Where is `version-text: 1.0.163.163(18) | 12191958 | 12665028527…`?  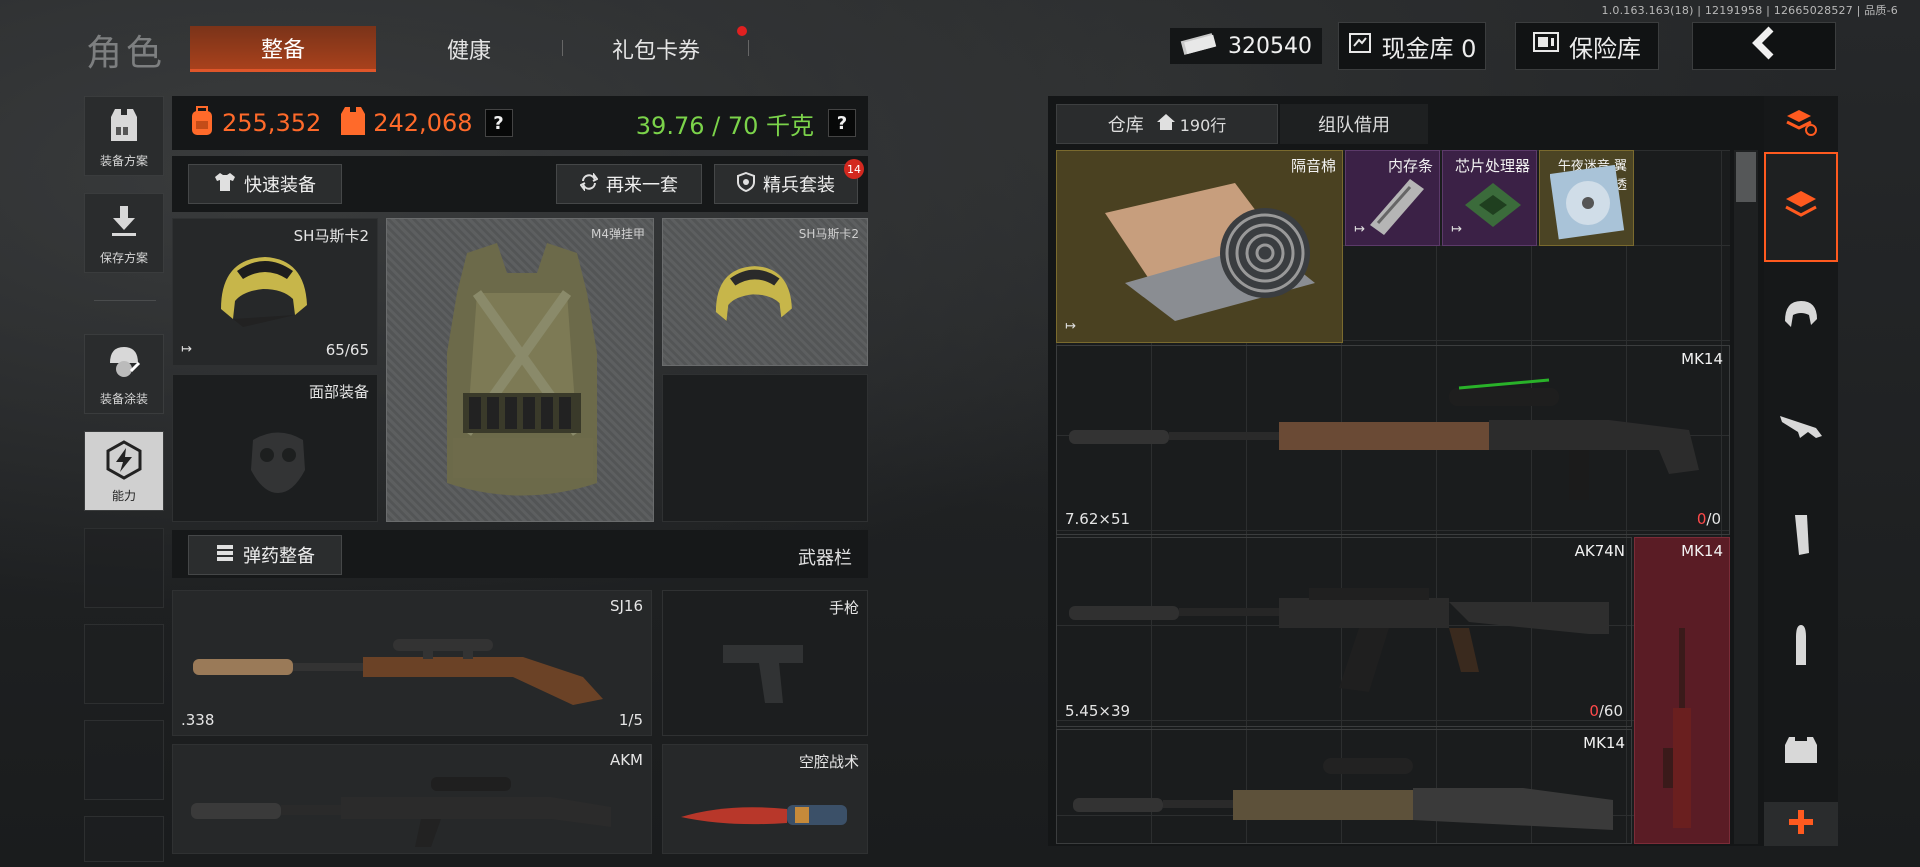 version-text: 1.0.163.163(18) | 12191958 | 12665028527… is located at coordinates (1749, 10).